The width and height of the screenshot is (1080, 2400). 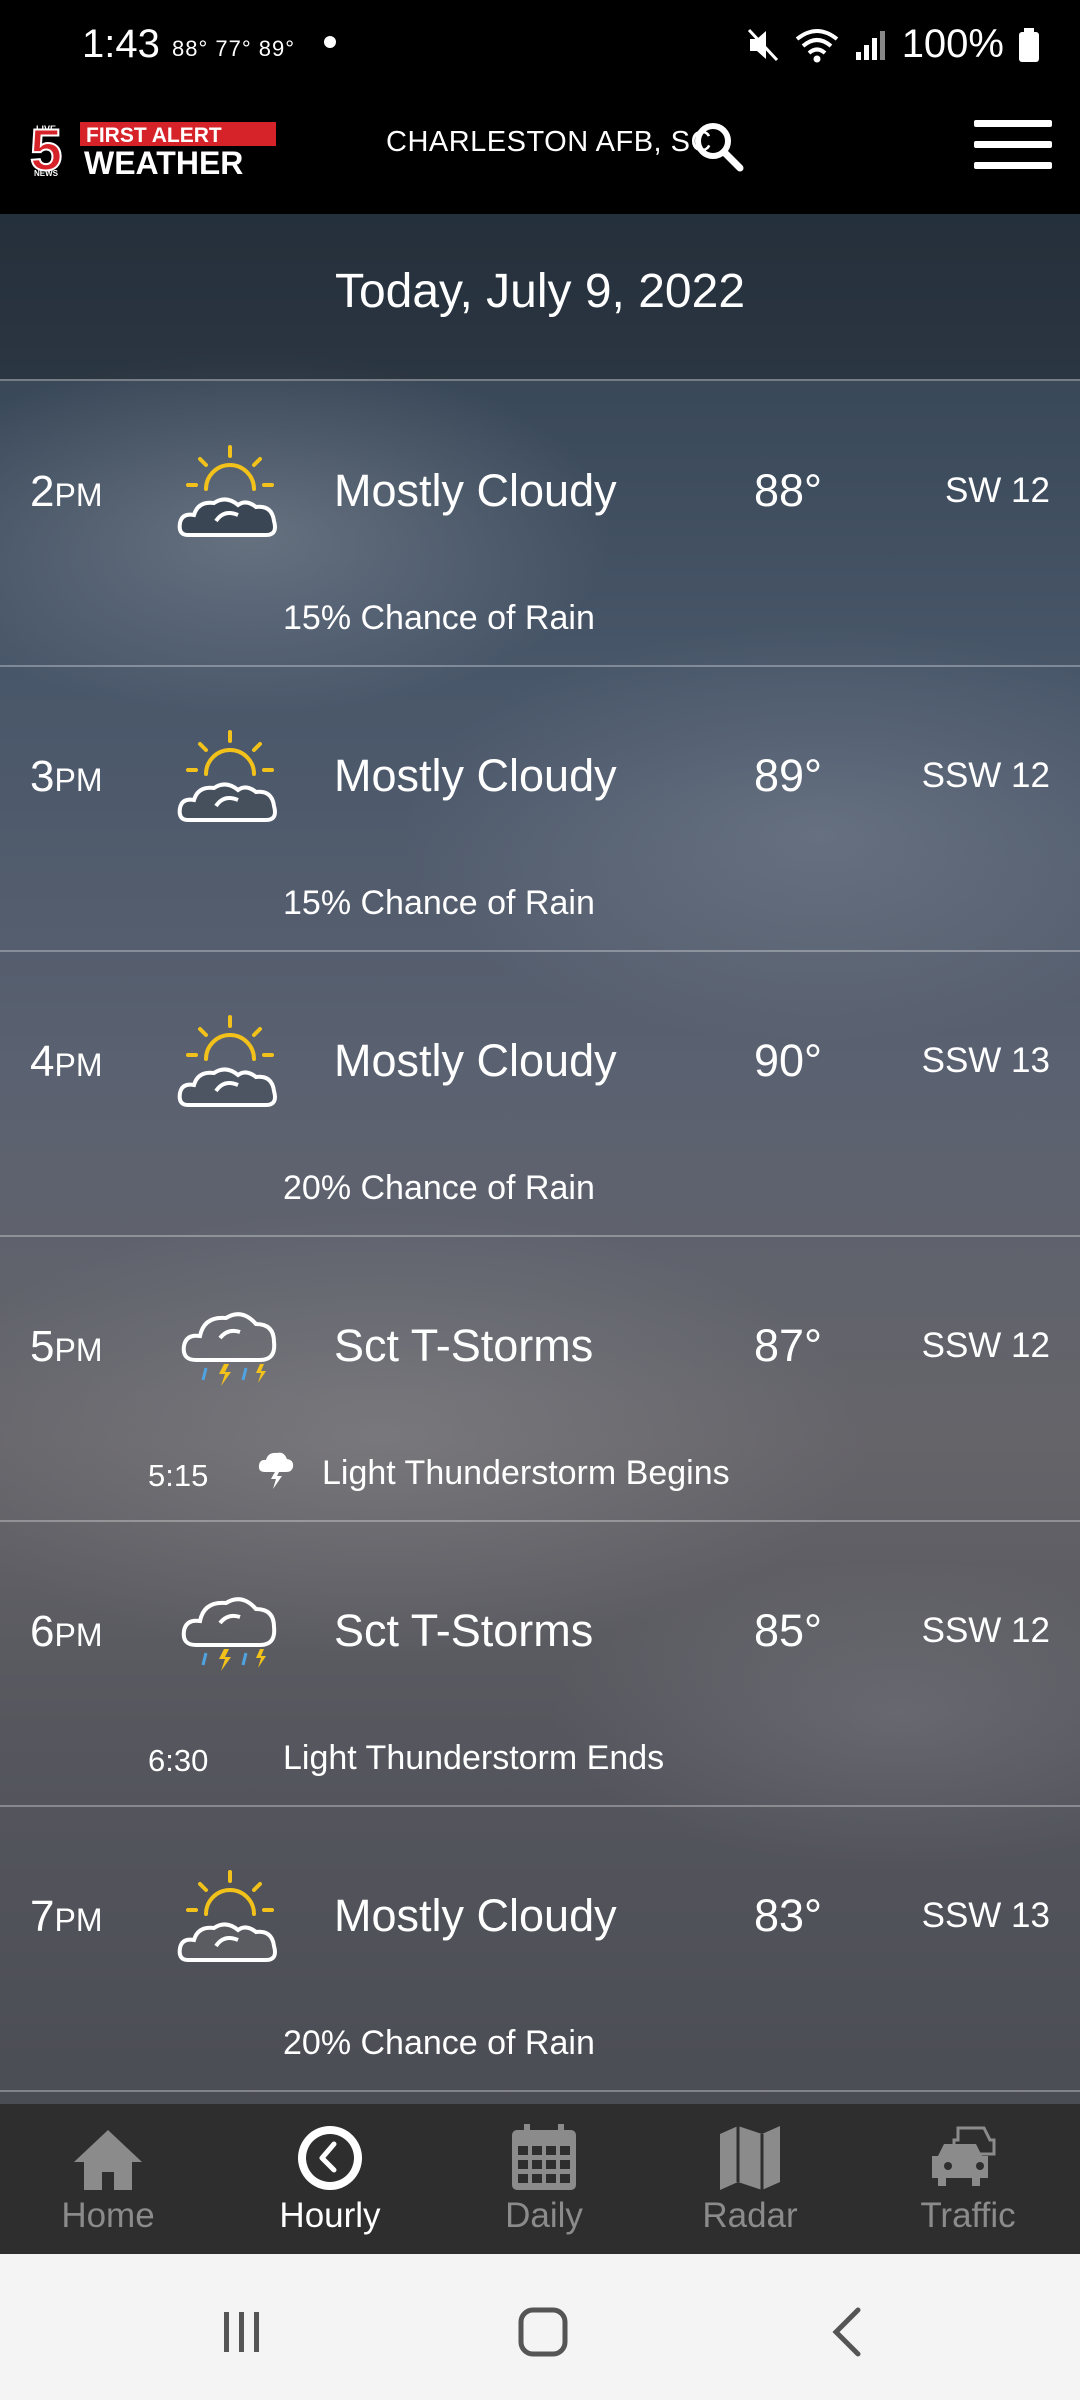 I want to click on event-time: 6:30, so click(x=178, y=1760).